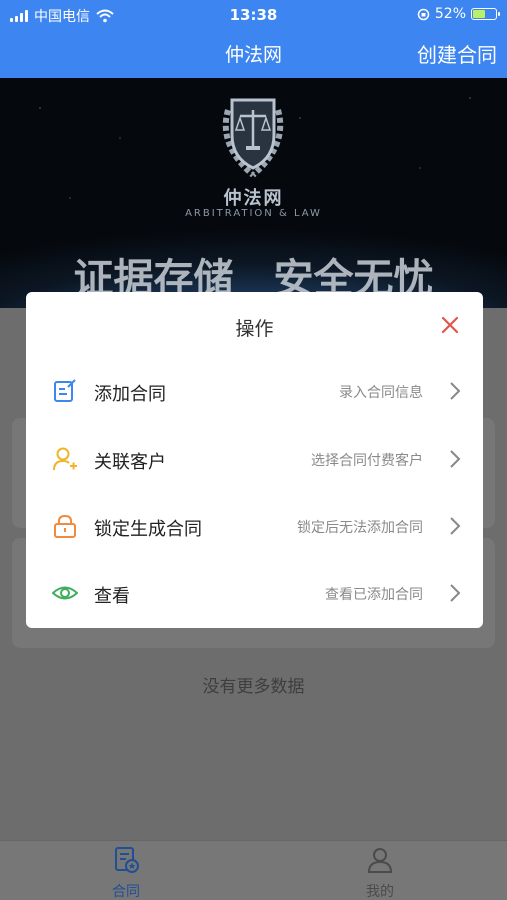 The height and width of the screenshot is (900, 507). What do you see at coordinates (254, 391) in the screenshot?
I see `add-contract-row: 添加合同 录入合同信息` at bounding box center [254, 391].